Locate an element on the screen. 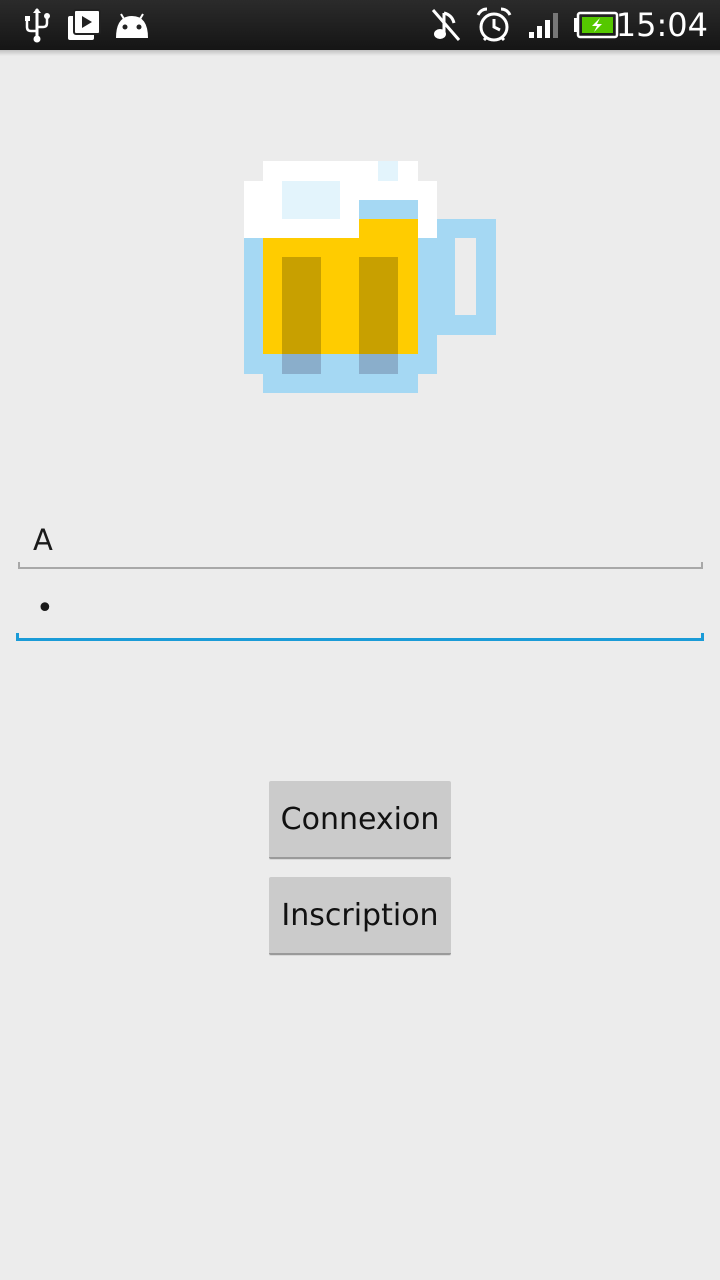 Image resolution: width=720 pixels, height=1280 pixels. password-underline is located at coordinates (360, 639).